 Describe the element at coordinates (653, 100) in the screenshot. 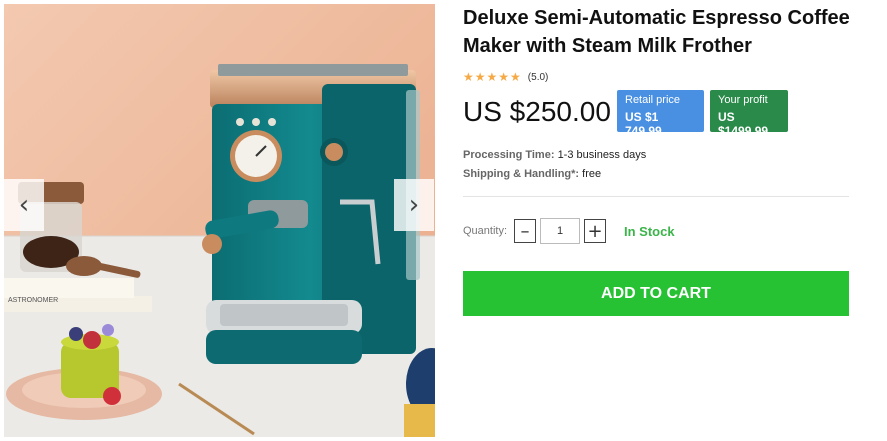

I see `retail-price-label: Retail price` at that location.